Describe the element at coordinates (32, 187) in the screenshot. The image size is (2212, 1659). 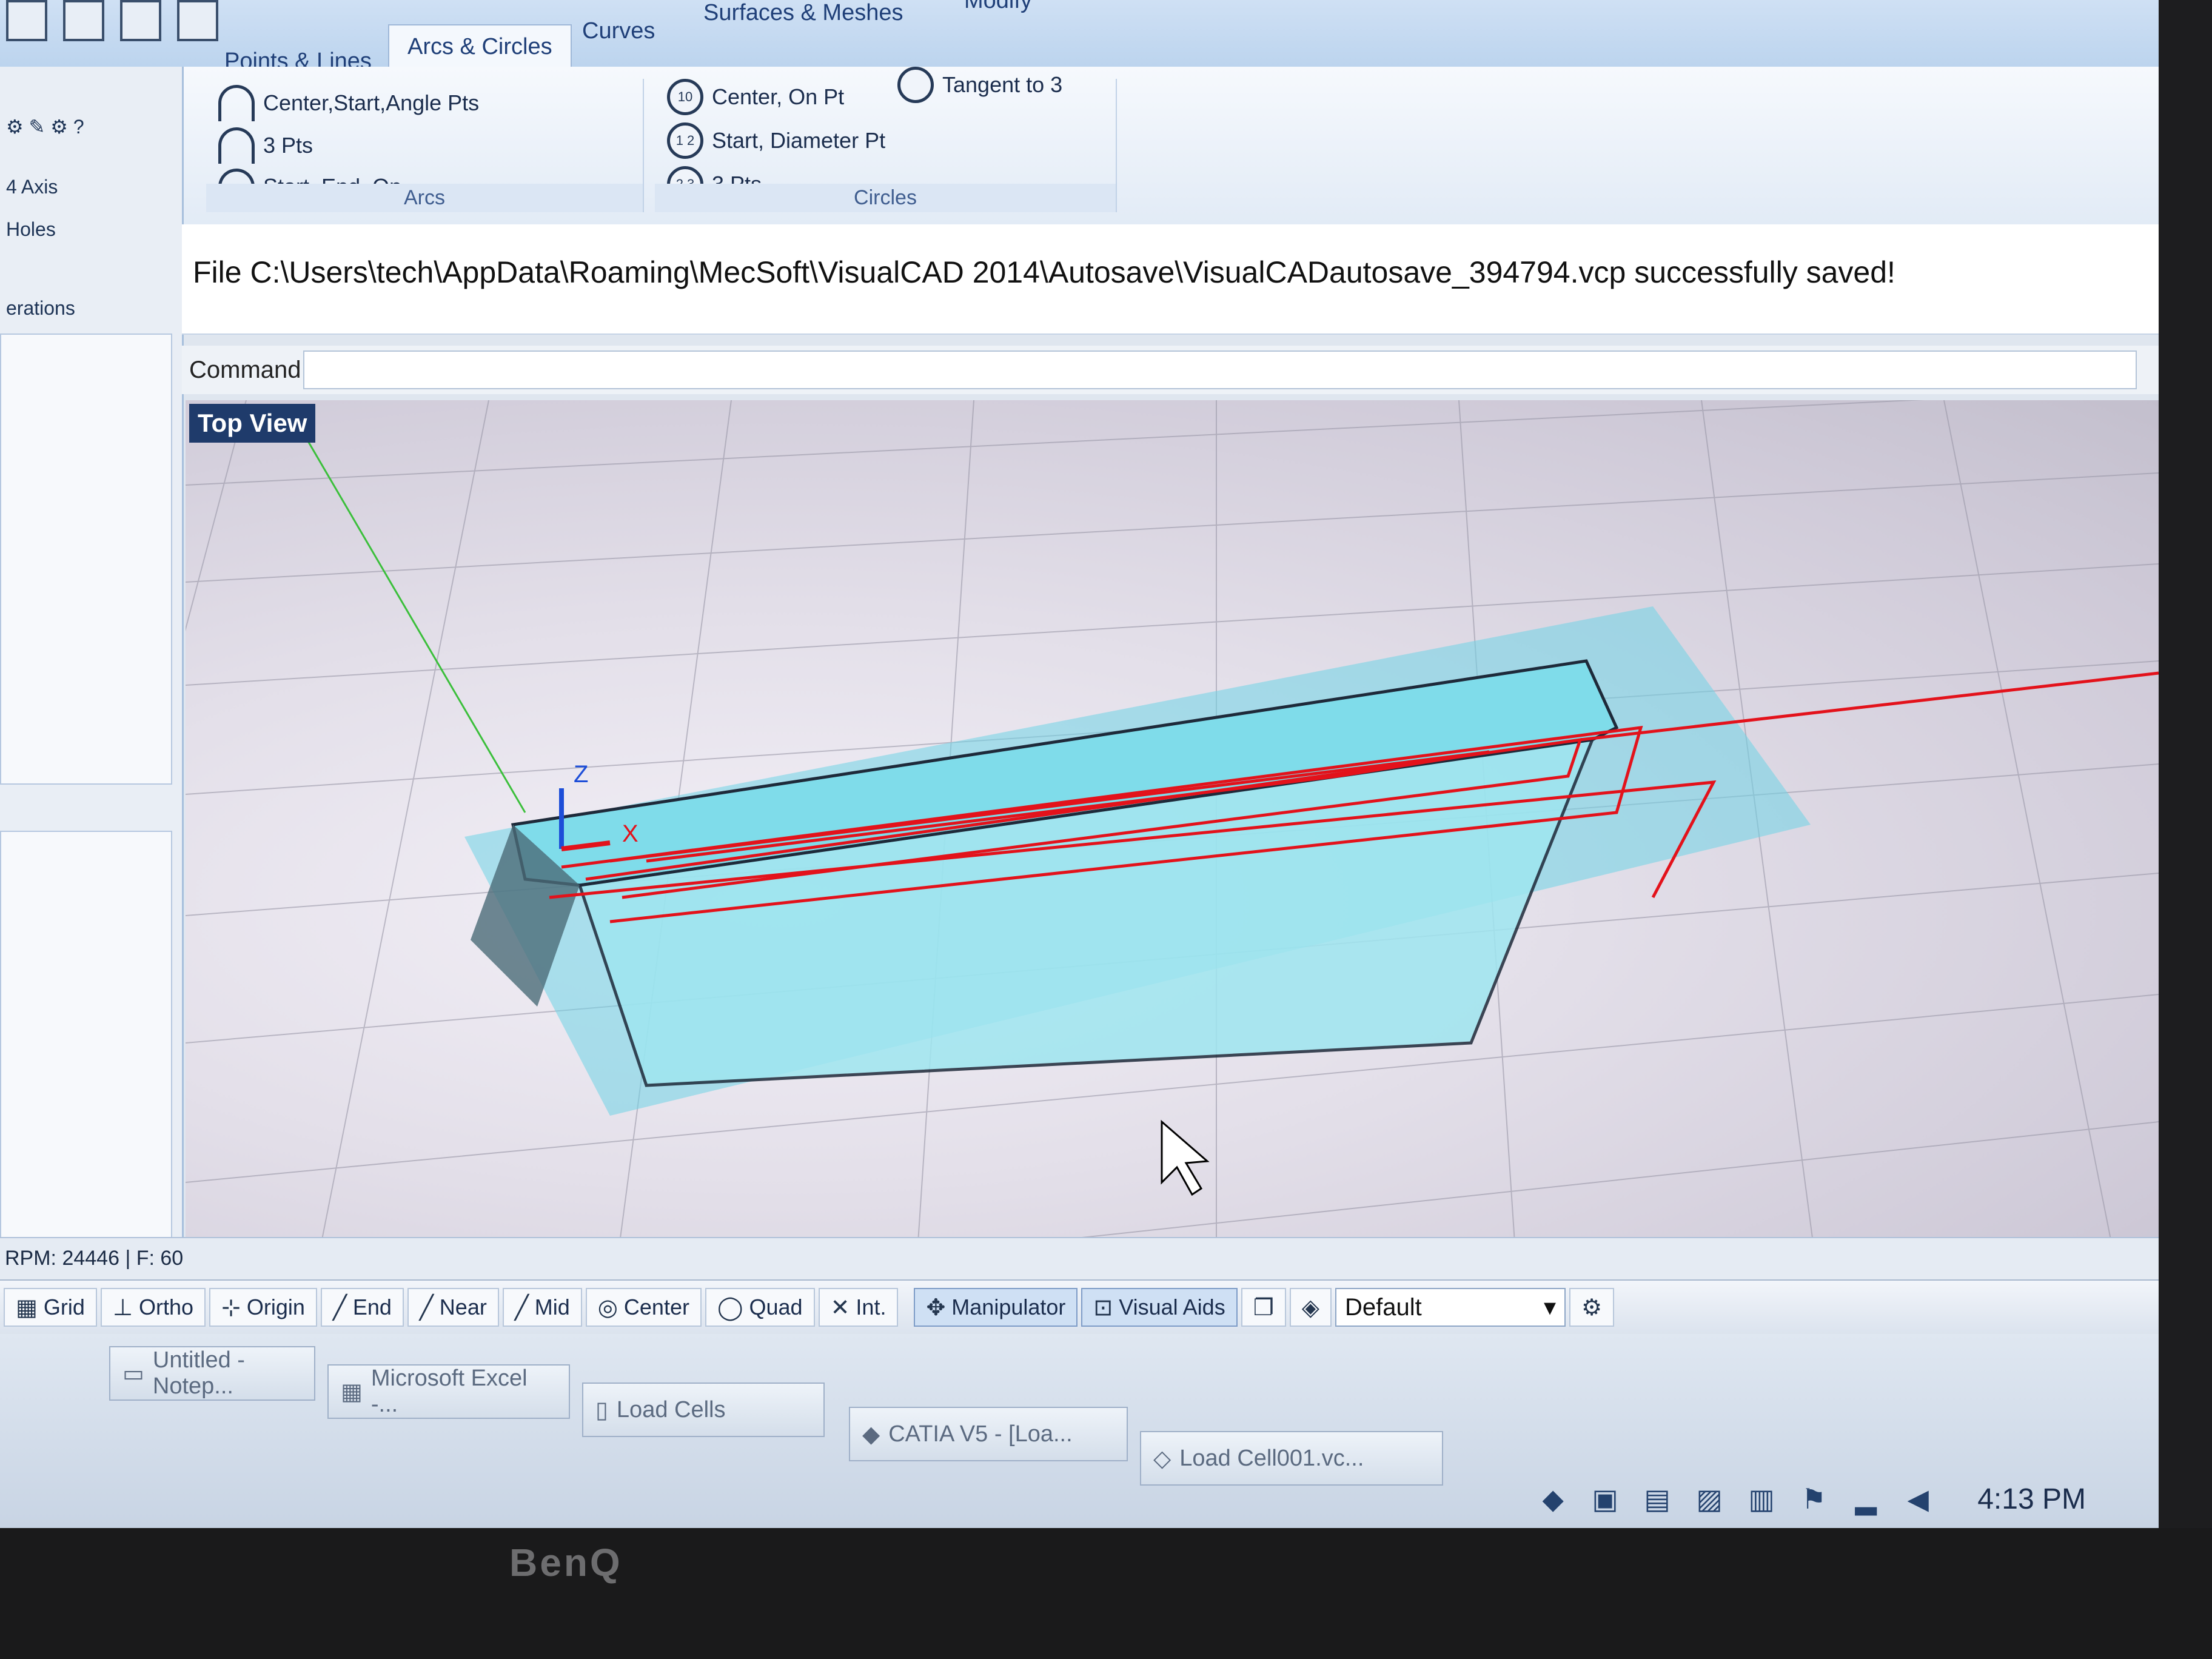
I see `axis-dropdown: 4 Axis` at that location.